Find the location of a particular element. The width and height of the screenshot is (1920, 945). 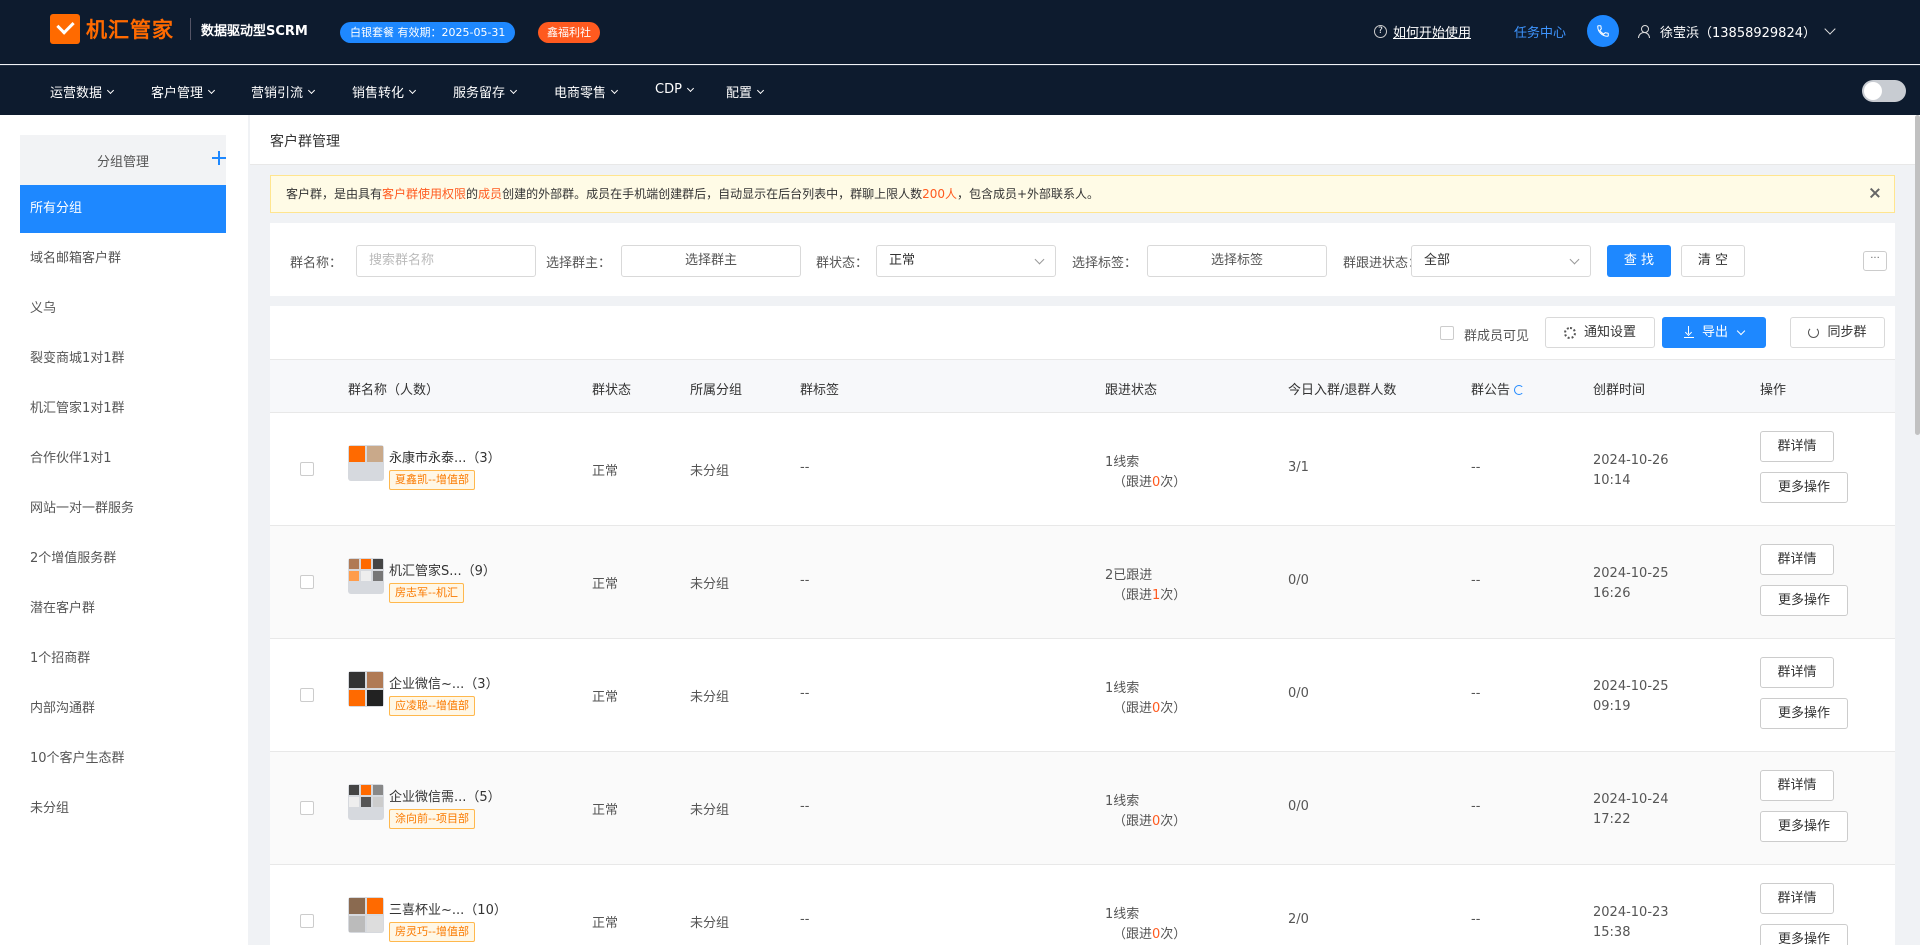

export-button: 导出 is located at coordinates (1714, 332).